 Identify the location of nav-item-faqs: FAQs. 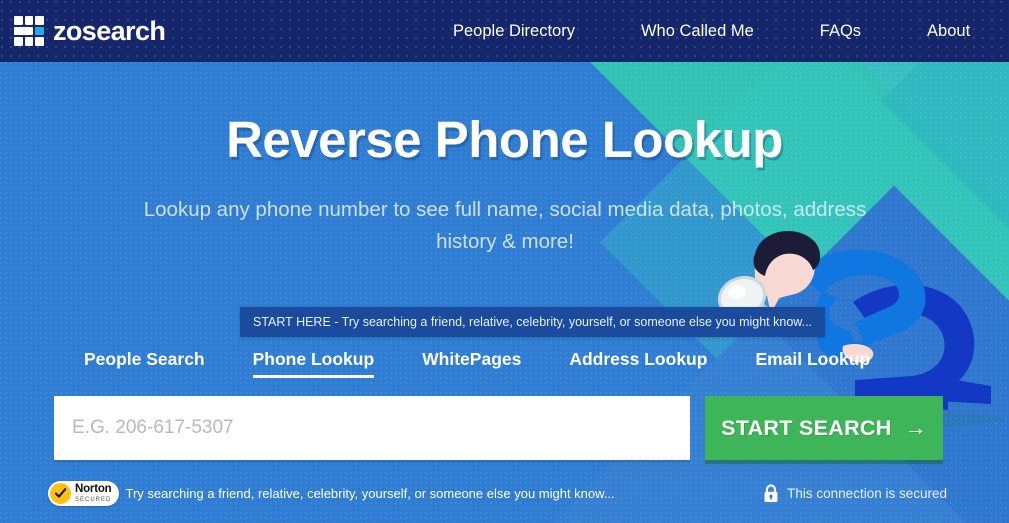
(840, 31).